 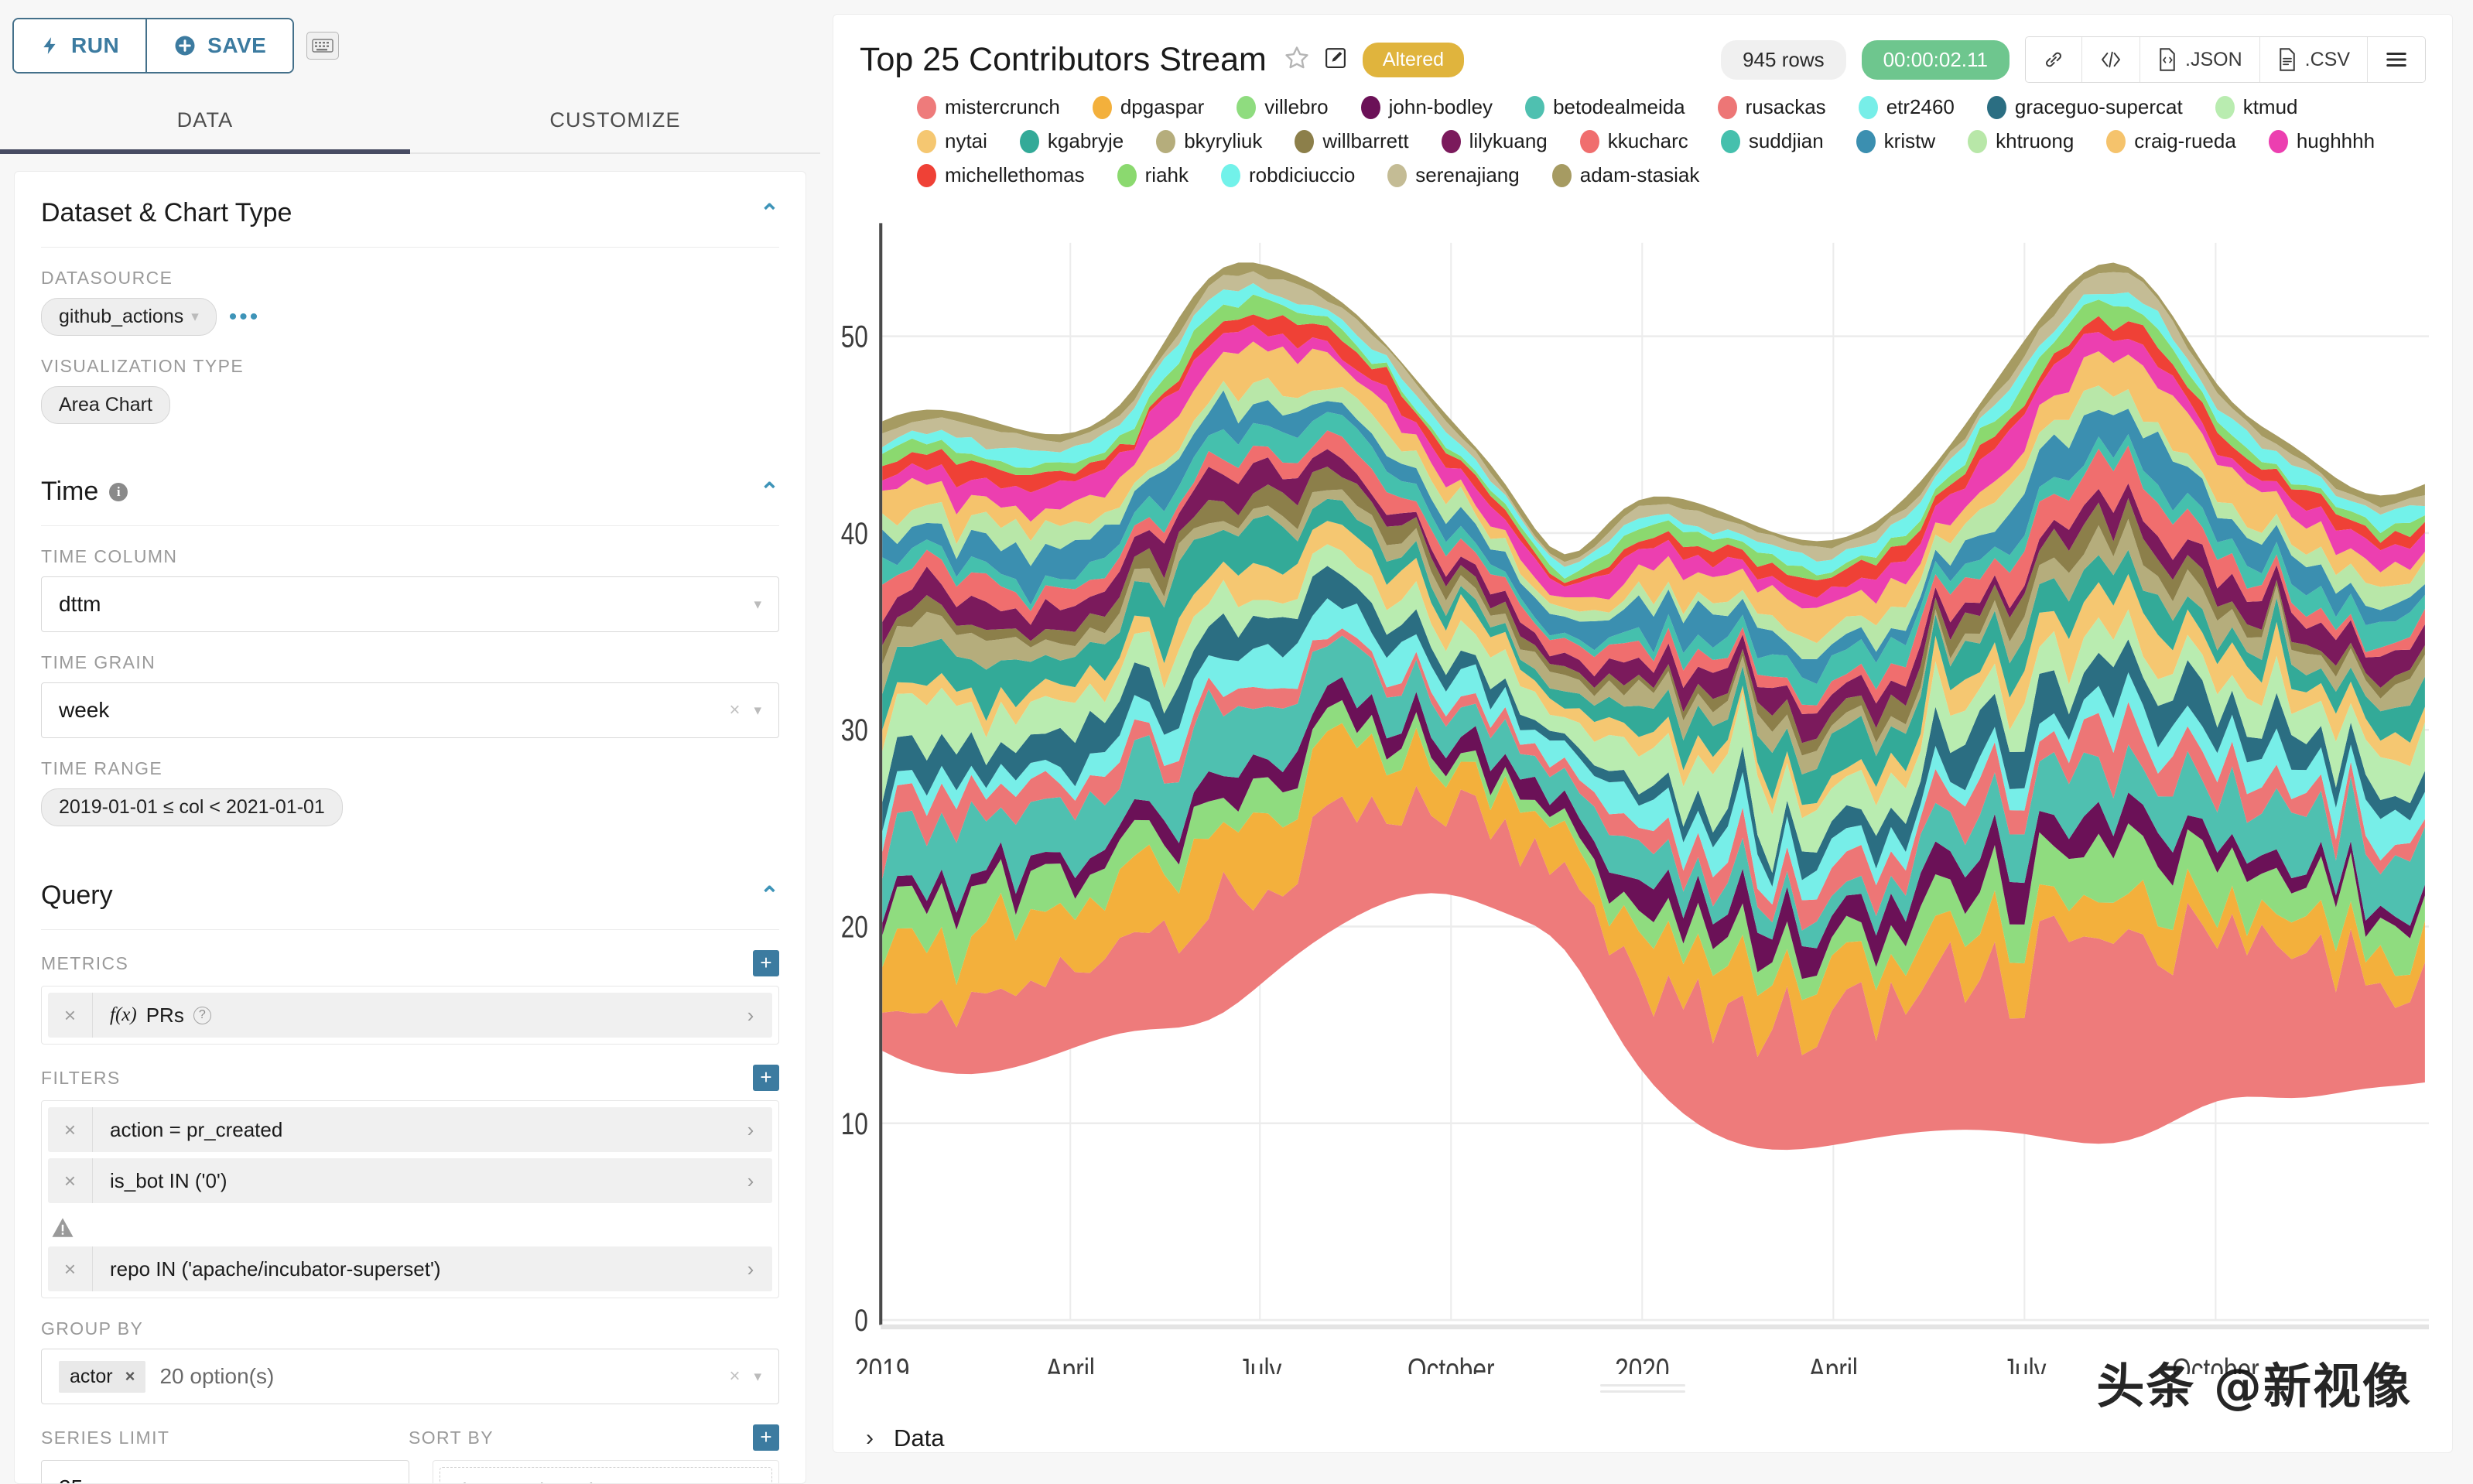 I want to click on series-limit-value: 25, so click(x=71, y=1479).